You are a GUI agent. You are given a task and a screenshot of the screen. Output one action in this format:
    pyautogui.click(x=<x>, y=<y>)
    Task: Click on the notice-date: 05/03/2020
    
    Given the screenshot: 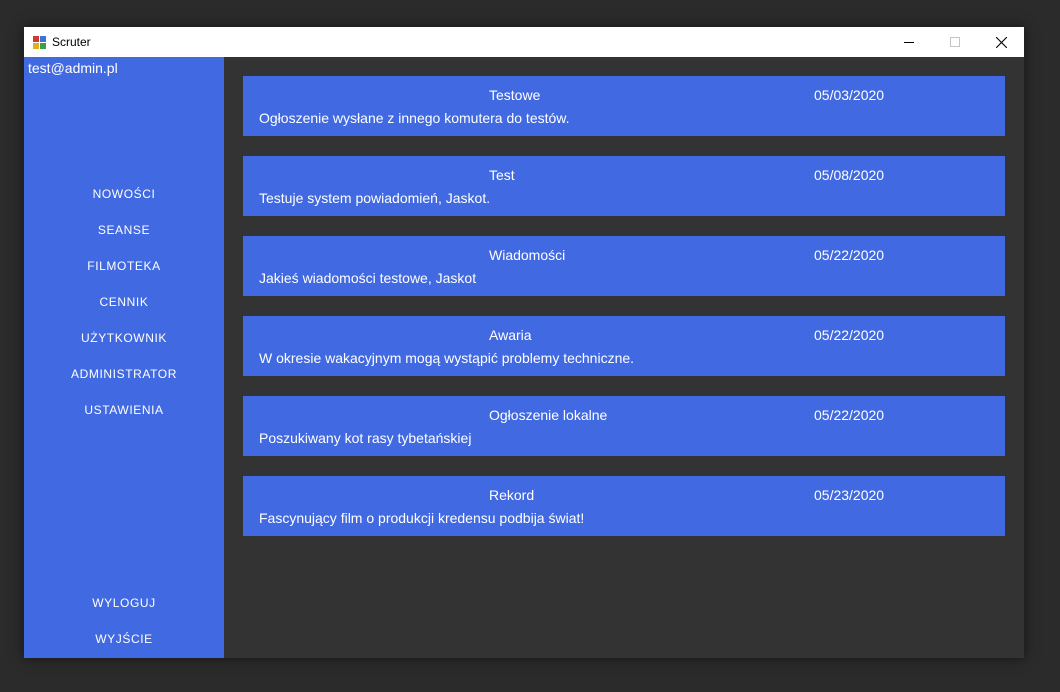 What is the action you would take?
    pyautogui.click(x=849, y=95)
    